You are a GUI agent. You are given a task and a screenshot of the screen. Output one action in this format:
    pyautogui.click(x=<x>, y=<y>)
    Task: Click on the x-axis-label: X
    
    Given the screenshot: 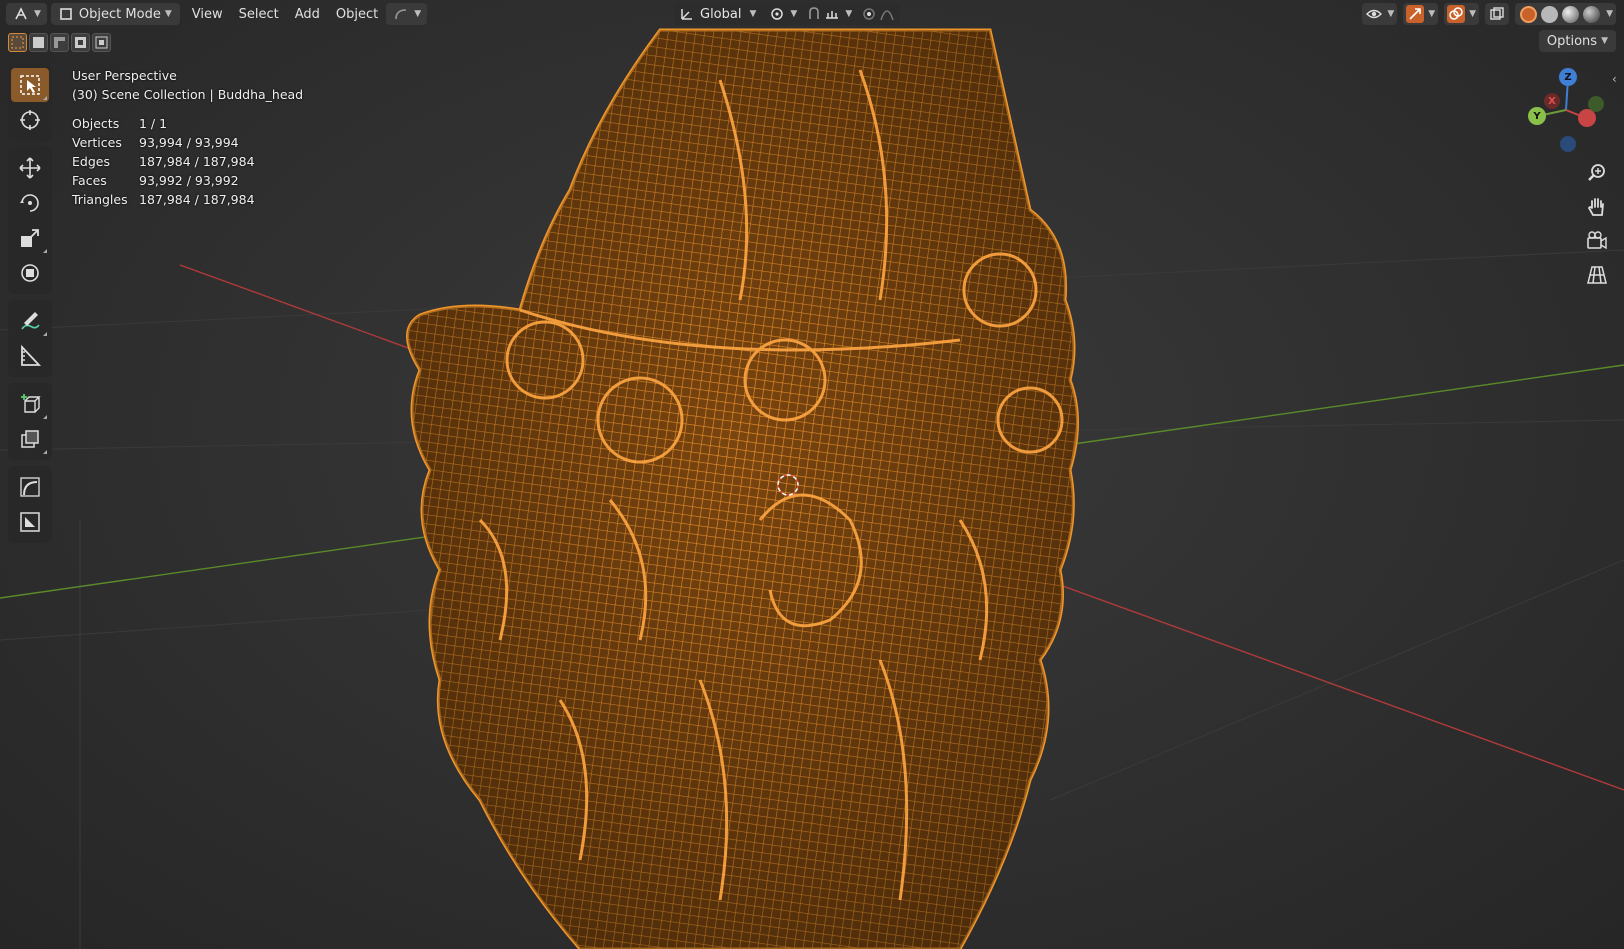 What is the action you would take?
    pyautogui.click(x=1552, y=101)
    